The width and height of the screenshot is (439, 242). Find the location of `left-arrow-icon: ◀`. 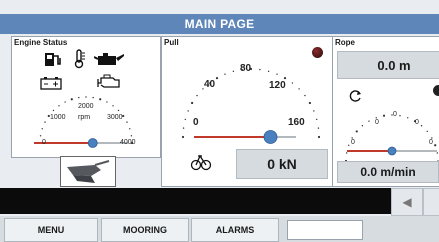

left-arrow-icon: ◀ is located at coordinates (407, 202).